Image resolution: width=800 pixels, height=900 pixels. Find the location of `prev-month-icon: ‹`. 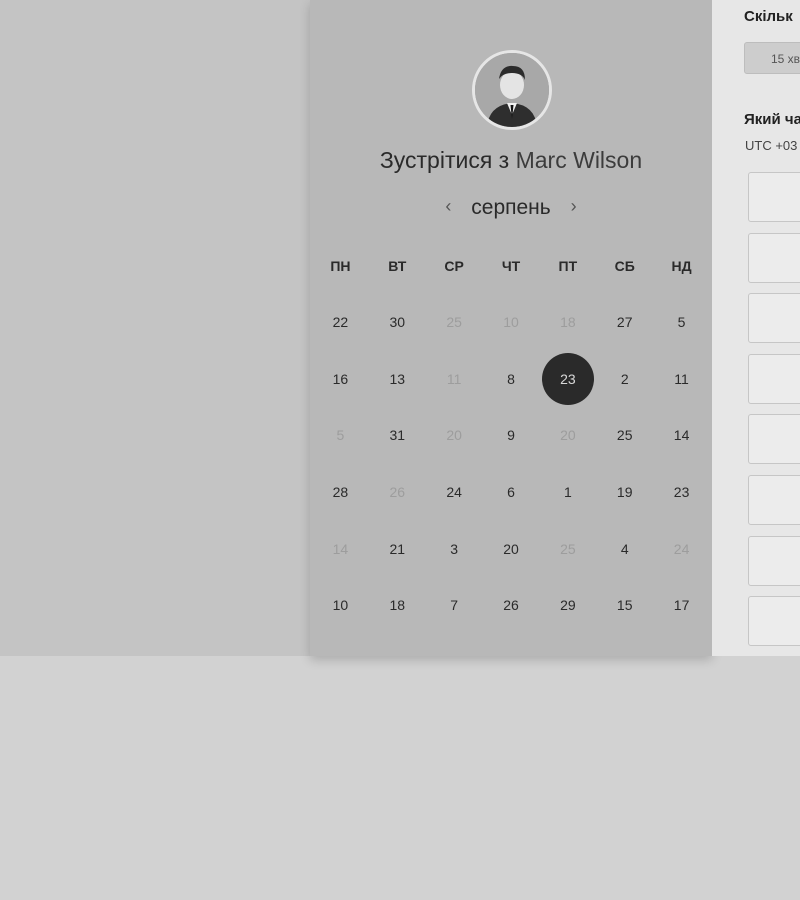

prev-month-icon: ‹ is located at coordinates (448, 206).